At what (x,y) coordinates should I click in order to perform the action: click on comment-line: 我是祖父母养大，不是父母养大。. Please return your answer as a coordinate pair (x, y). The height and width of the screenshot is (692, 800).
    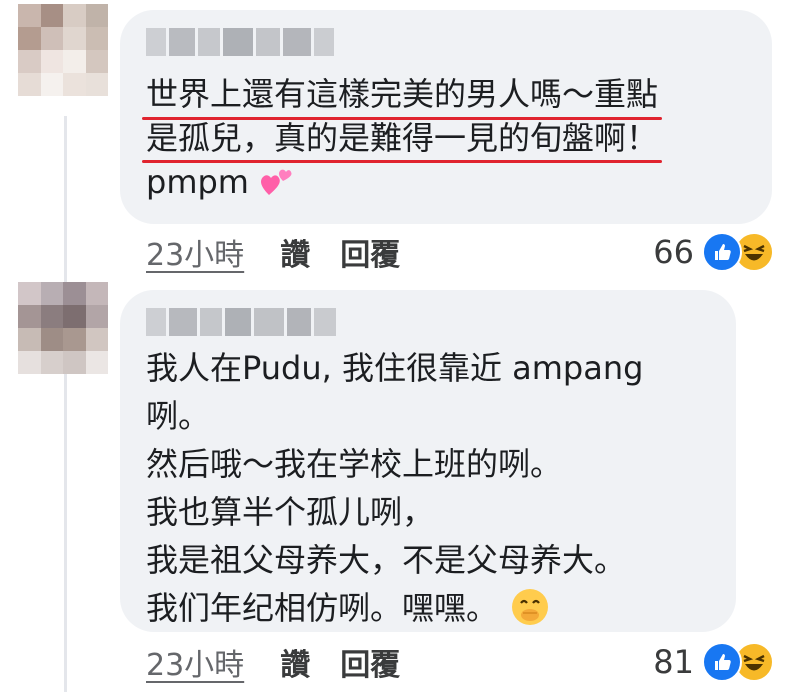
    Looking at the image, I should click on (386, 560).